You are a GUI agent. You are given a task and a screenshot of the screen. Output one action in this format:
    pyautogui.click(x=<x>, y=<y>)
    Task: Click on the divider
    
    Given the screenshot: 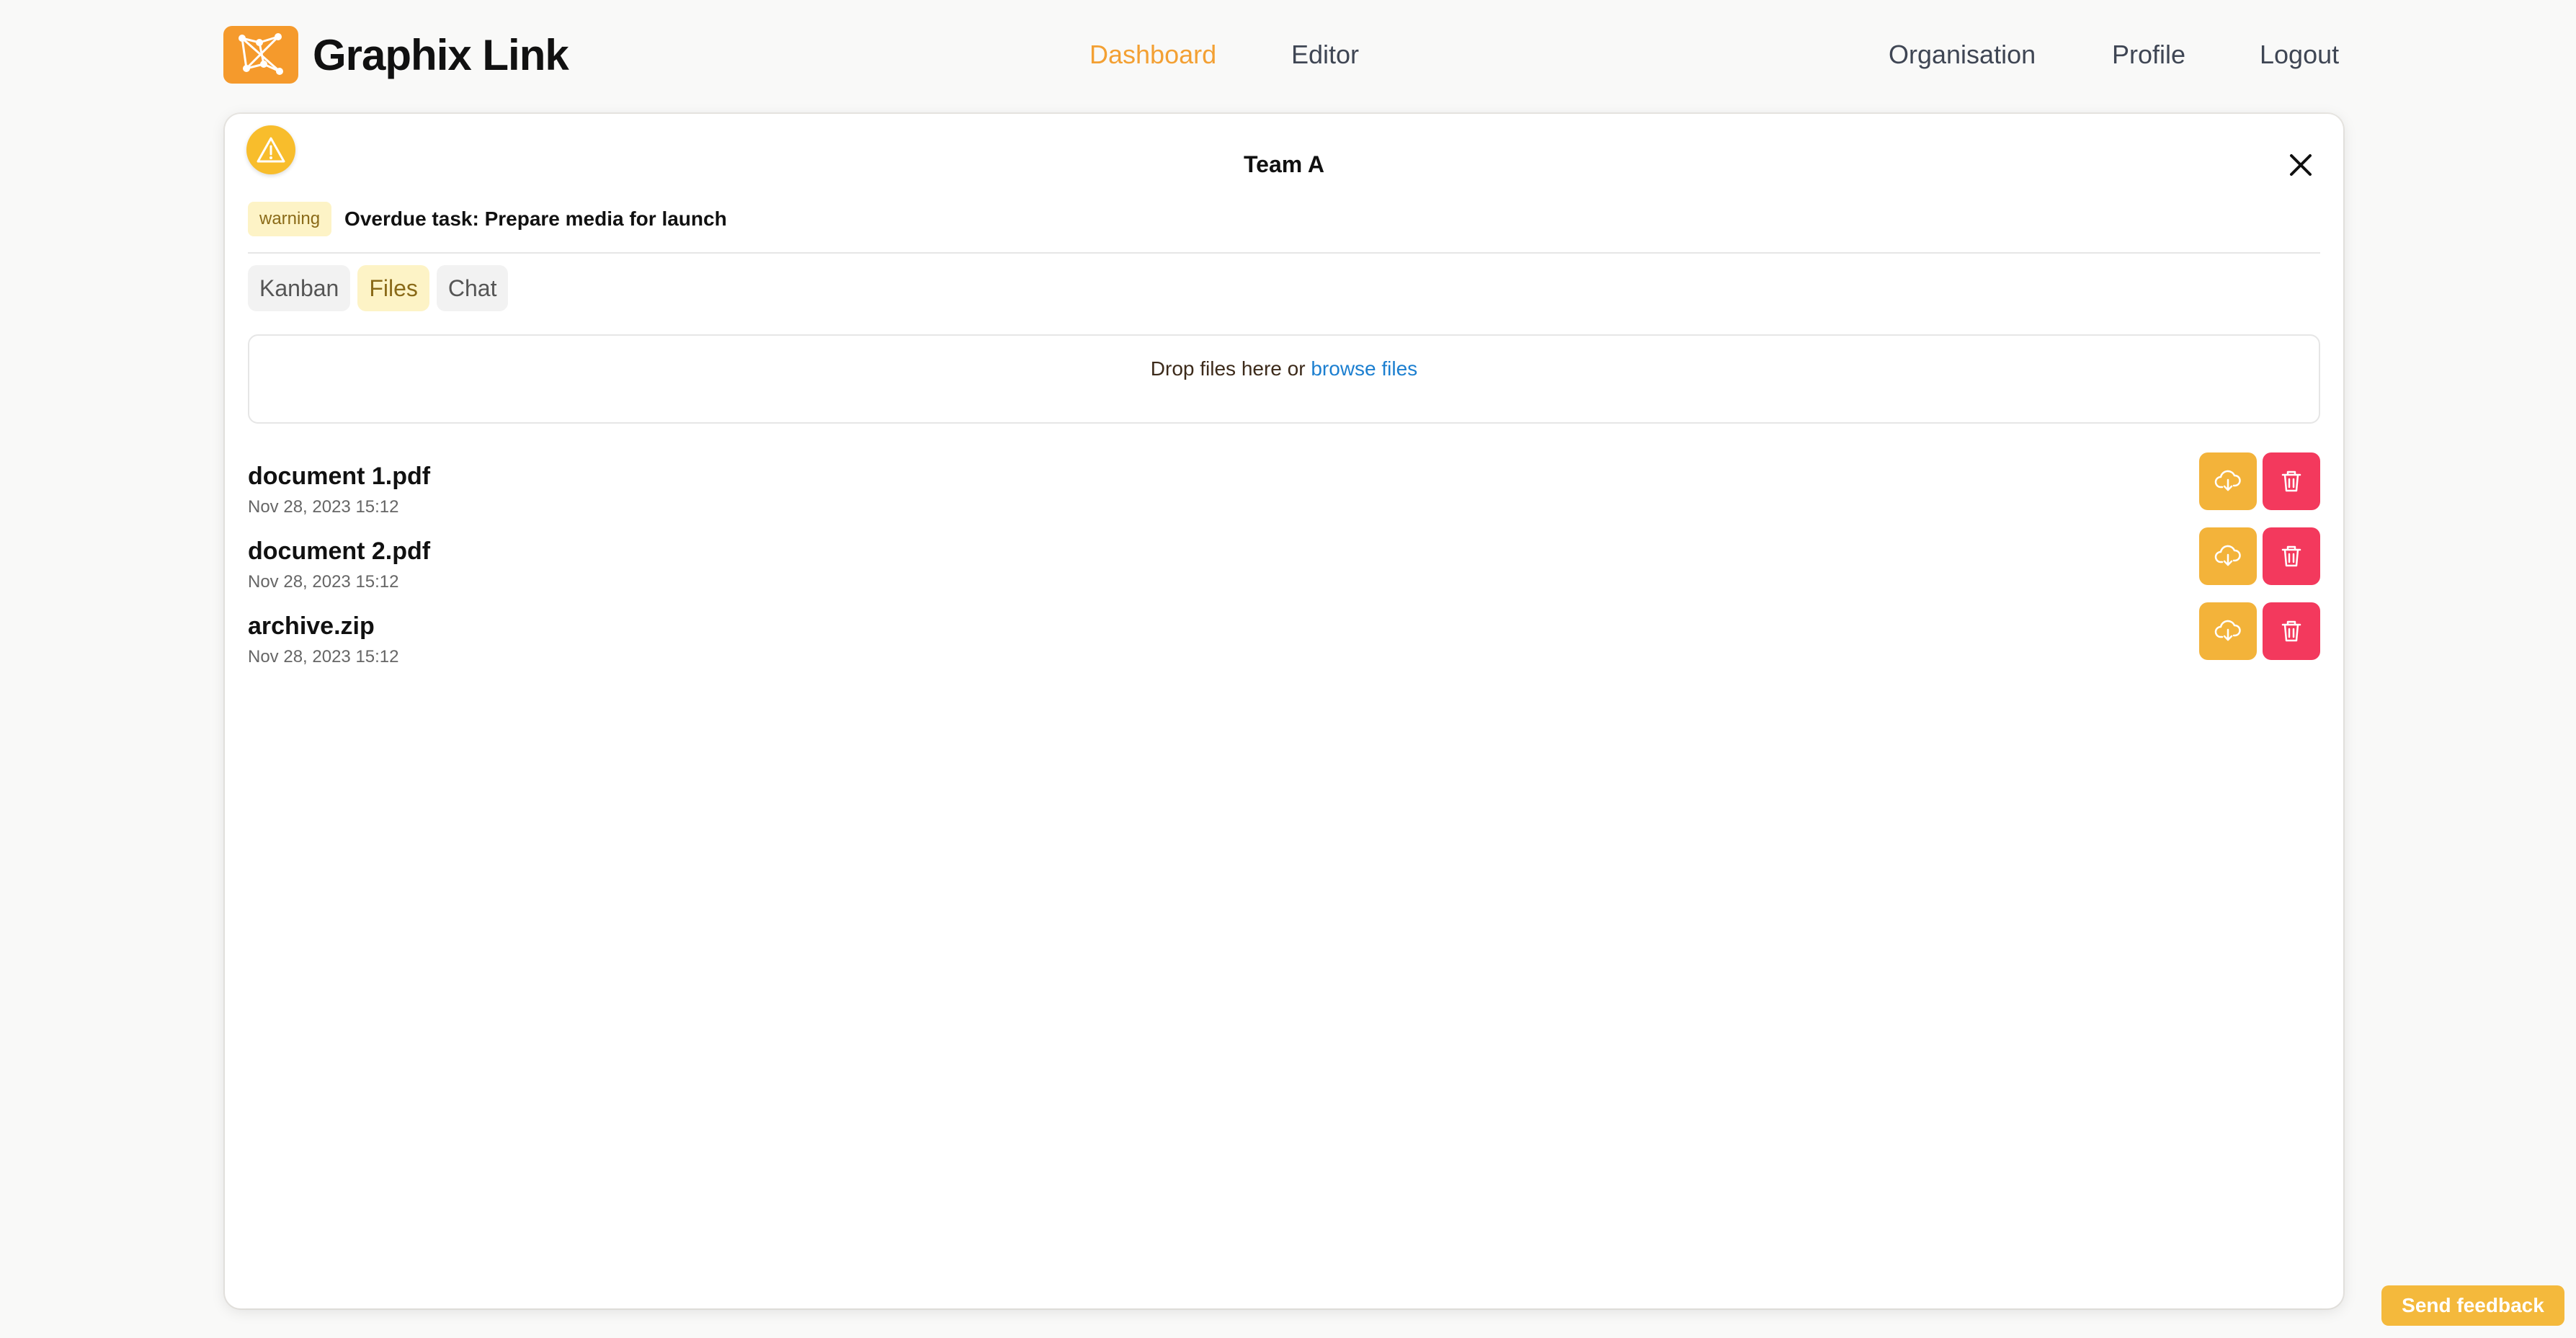 What is the action you would take?
    pyautogui.click(x=1284, y=253)
    